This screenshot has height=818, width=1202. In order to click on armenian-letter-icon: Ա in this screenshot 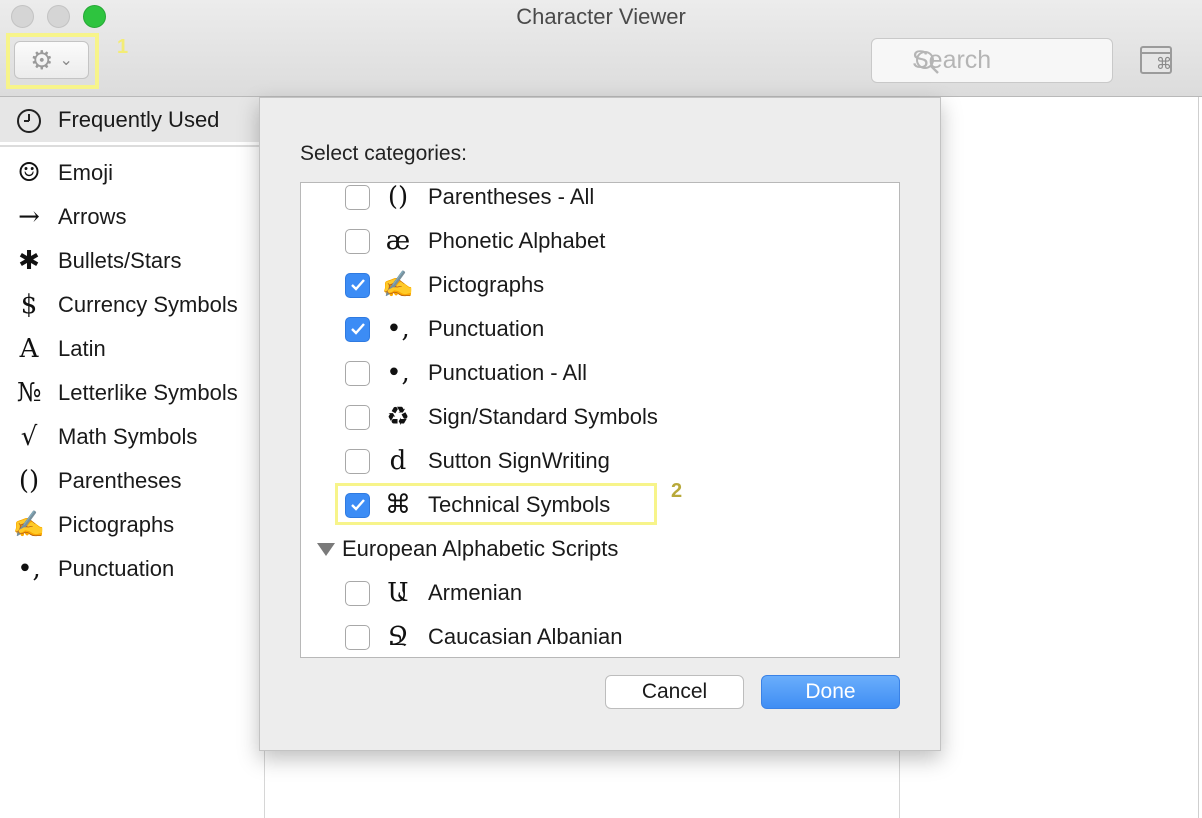, I will do `click(398, 593)`.